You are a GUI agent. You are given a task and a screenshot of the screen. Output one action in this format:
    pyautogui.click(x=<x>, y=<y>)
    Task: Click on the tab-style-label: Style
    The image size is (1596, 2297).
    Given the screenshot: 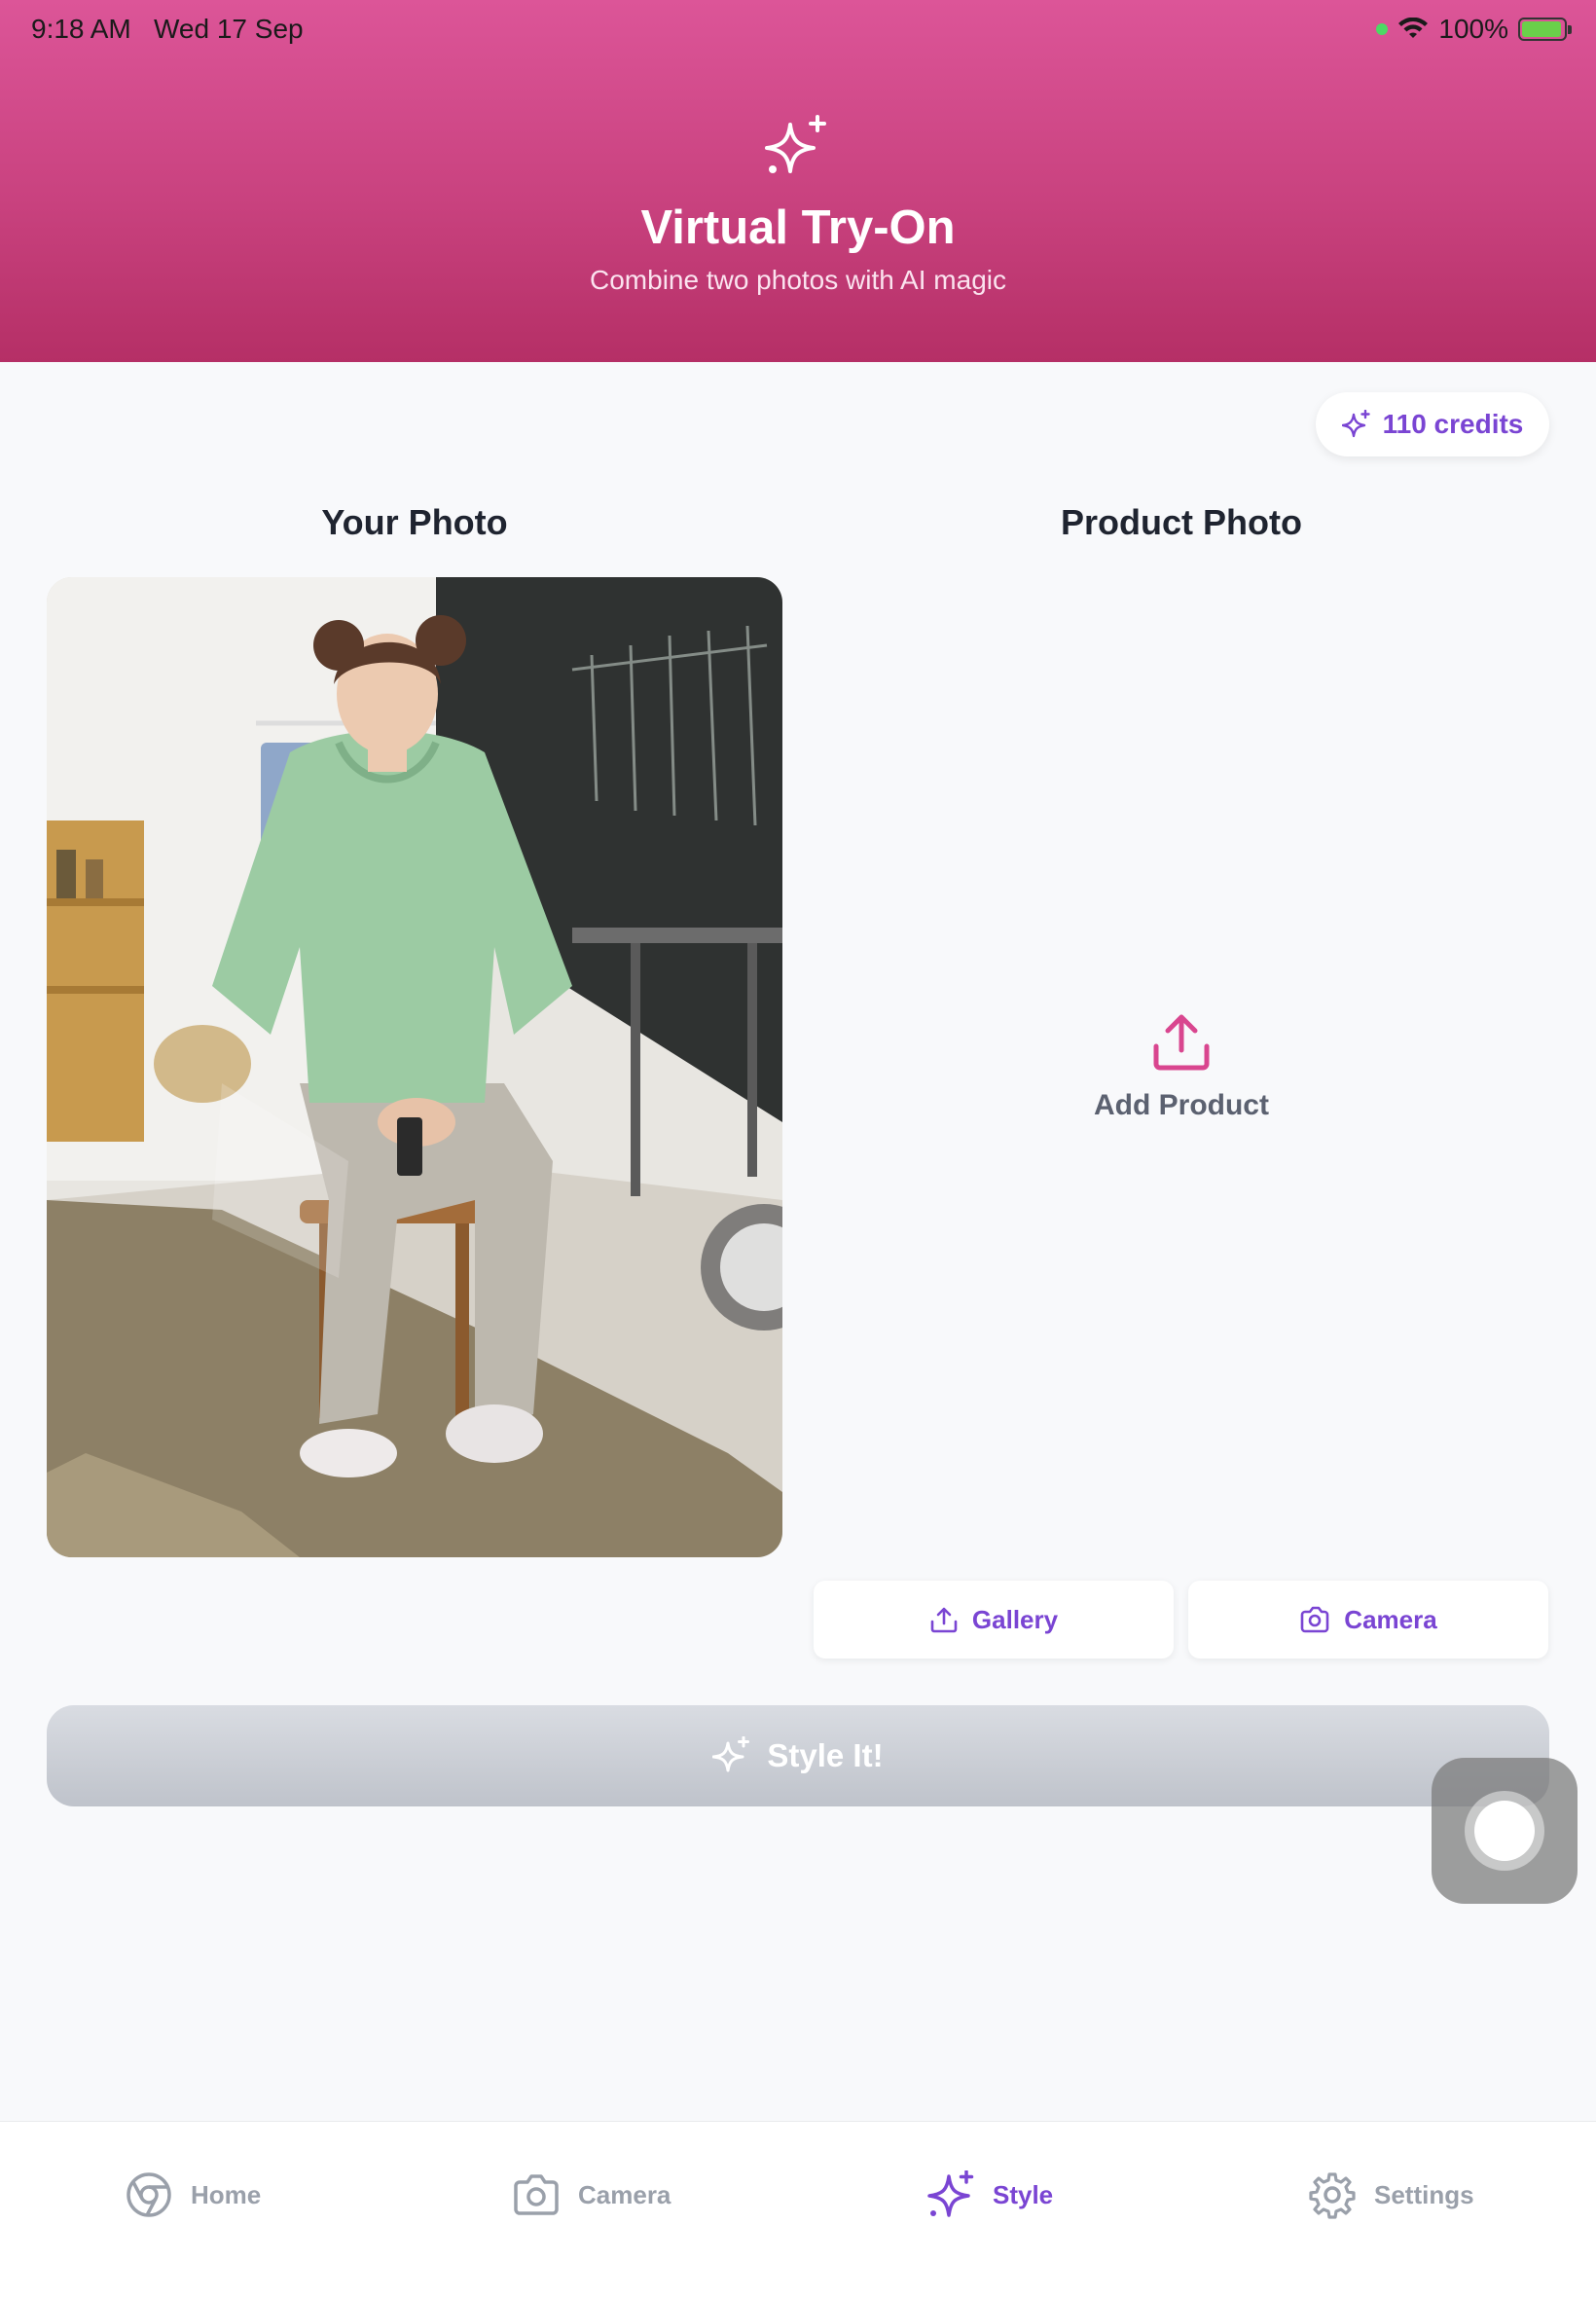 What is the action you would take?
    pyautogui.click(x=1023, y=2194)
    